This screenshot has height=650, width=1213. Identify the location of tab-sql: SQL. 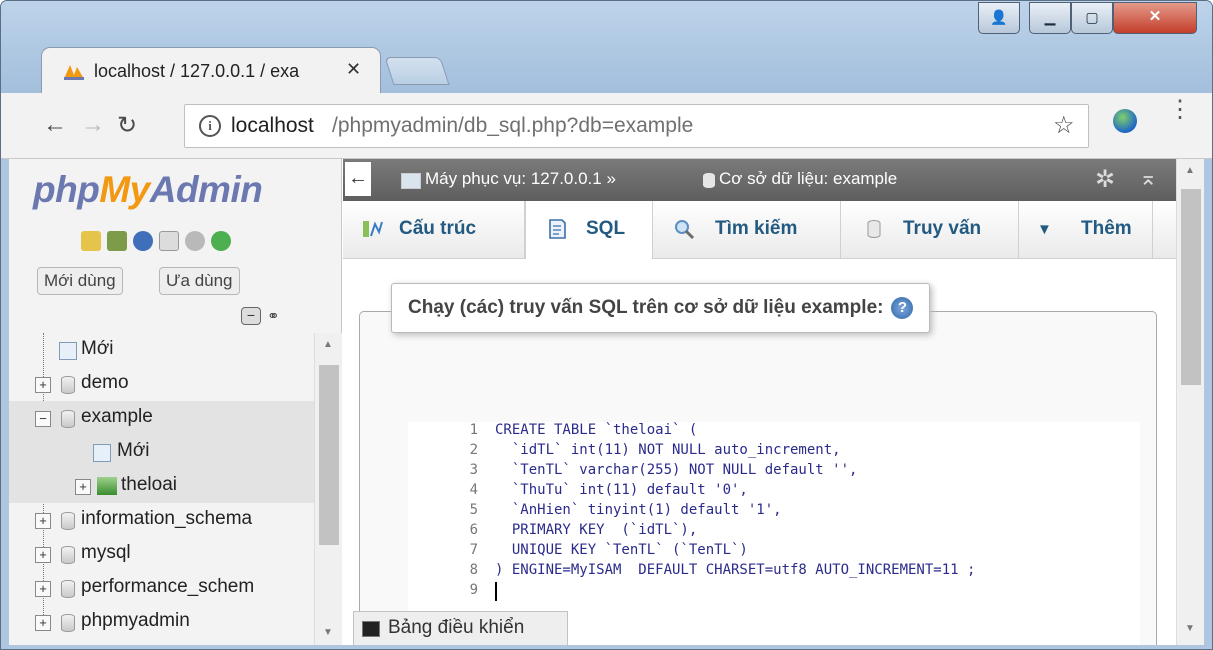
(589, 230).